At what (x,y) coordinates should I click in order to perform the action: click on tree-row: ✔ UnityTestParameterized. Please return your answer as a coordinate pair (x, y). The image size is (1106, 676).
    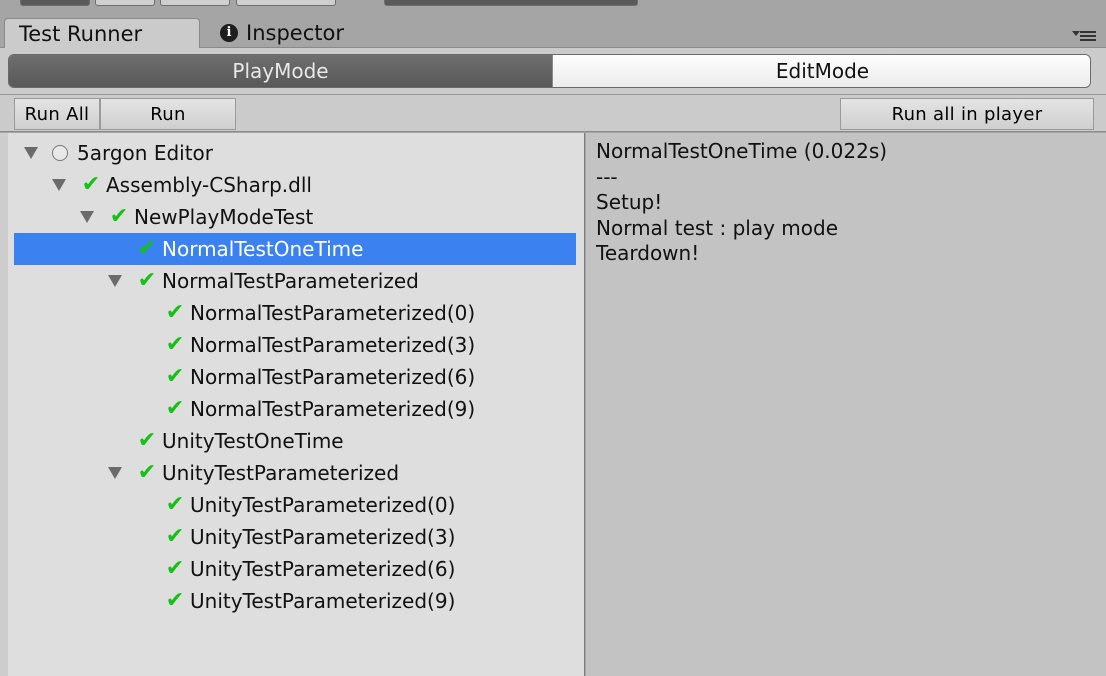
    Looking at the image, I should click on (295, 473).